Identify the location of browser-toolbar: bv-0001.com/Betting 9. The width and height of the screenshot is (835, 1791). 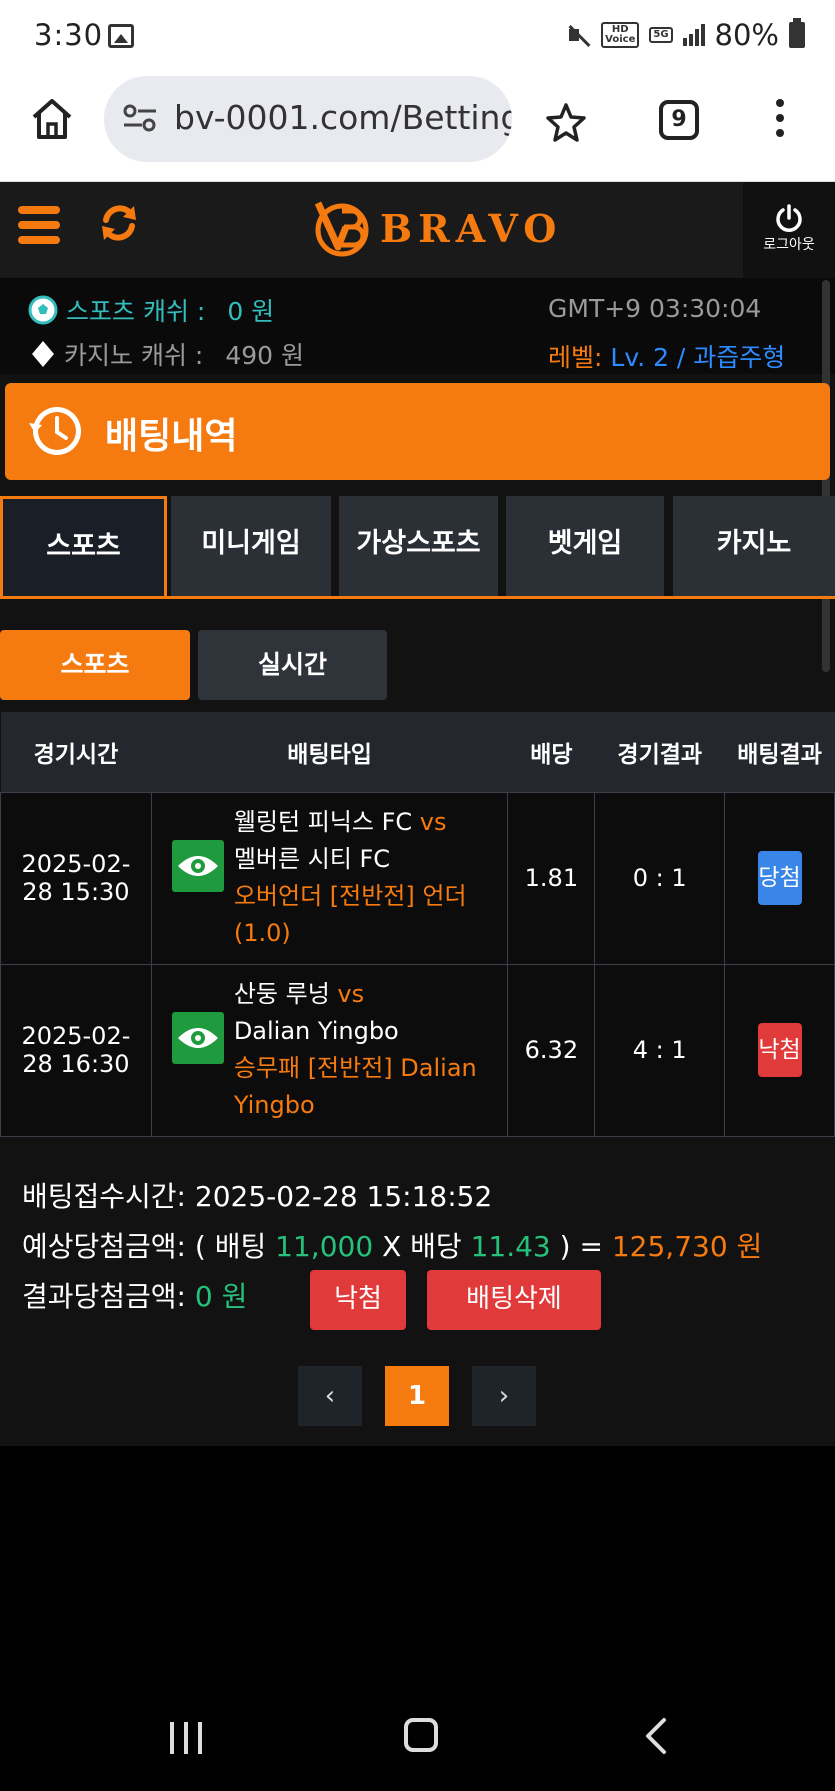
(417, 127).